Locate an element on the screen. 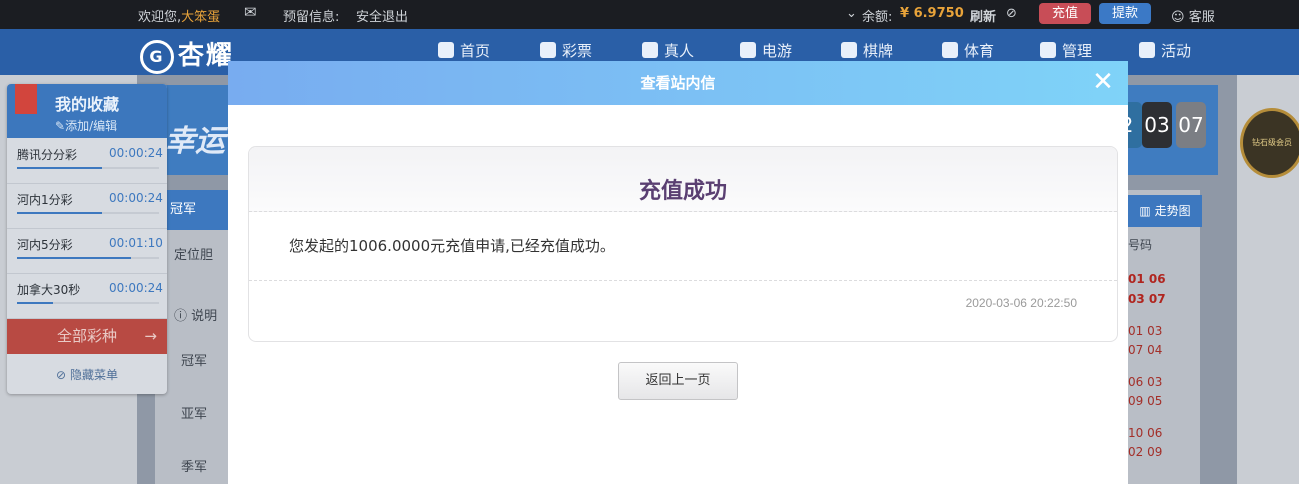 Image resolution: width=1299 pixels, height=484 pixels. nav-item-slots: 电游 is located at coordinates (766, 50).